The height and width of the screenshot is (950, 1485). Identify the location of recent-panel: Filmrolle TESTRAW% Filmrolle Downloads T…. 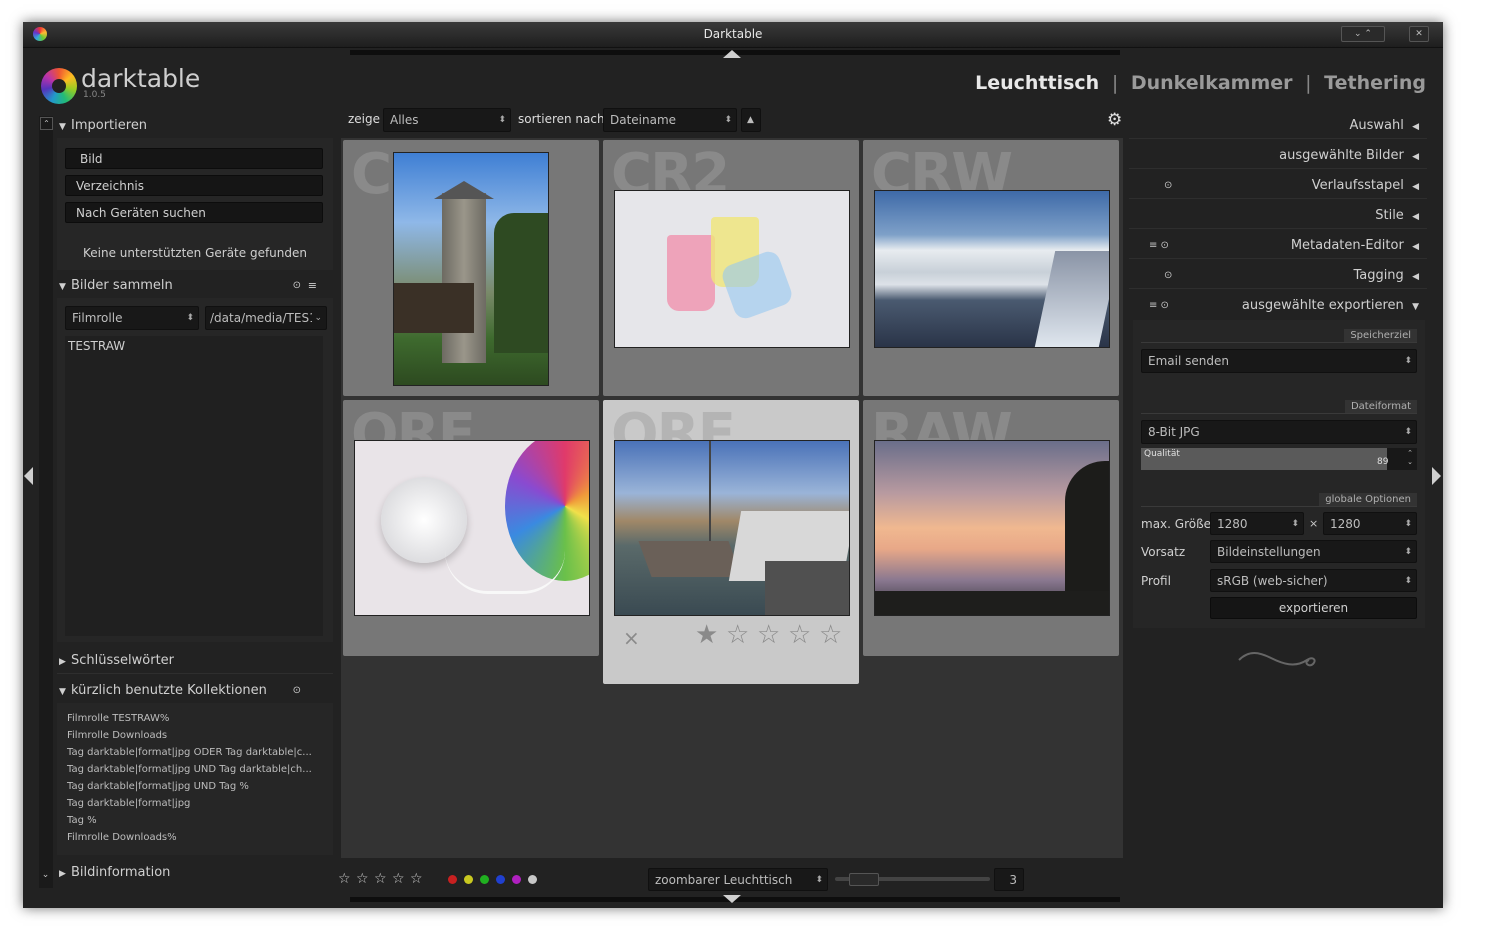
(195, 779).